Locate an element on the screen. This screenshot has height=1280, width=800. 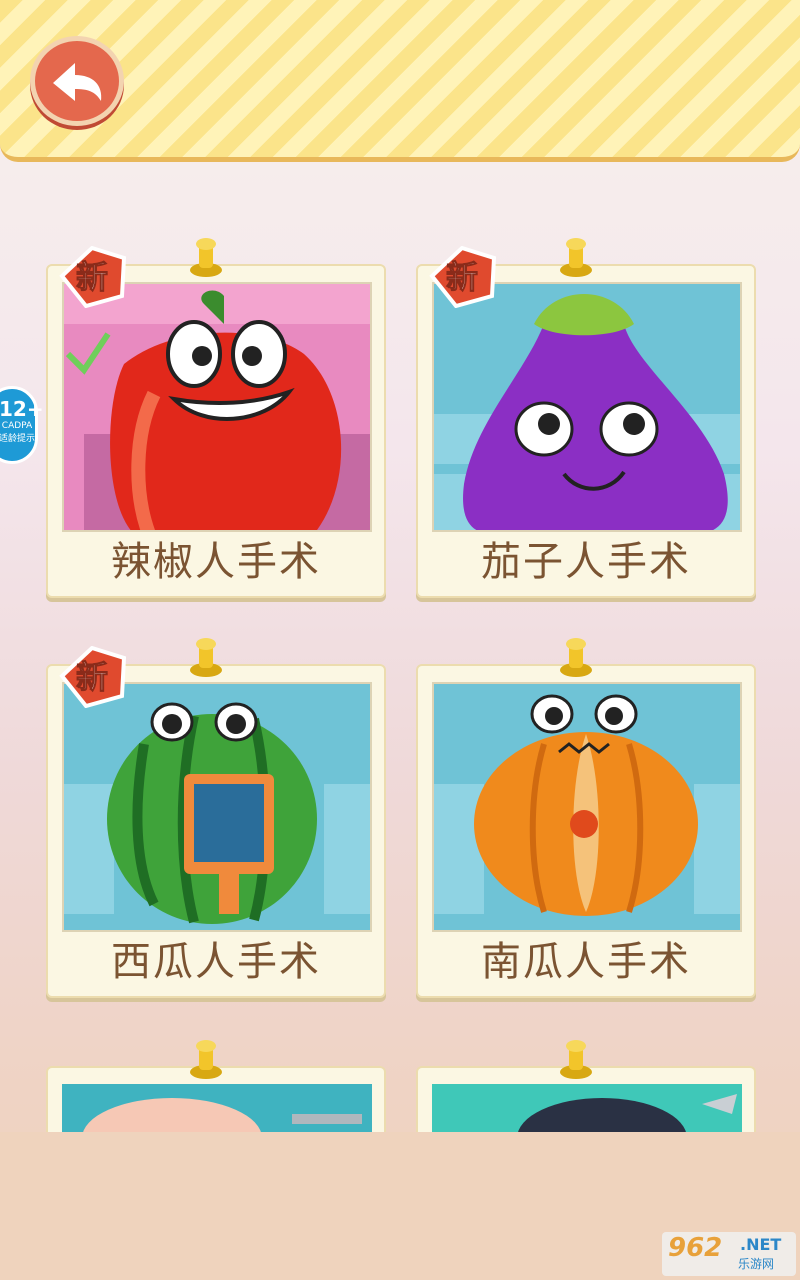
card-eggplant-surgery: 新 茄子人手术 is located at coordinates (586, 418).